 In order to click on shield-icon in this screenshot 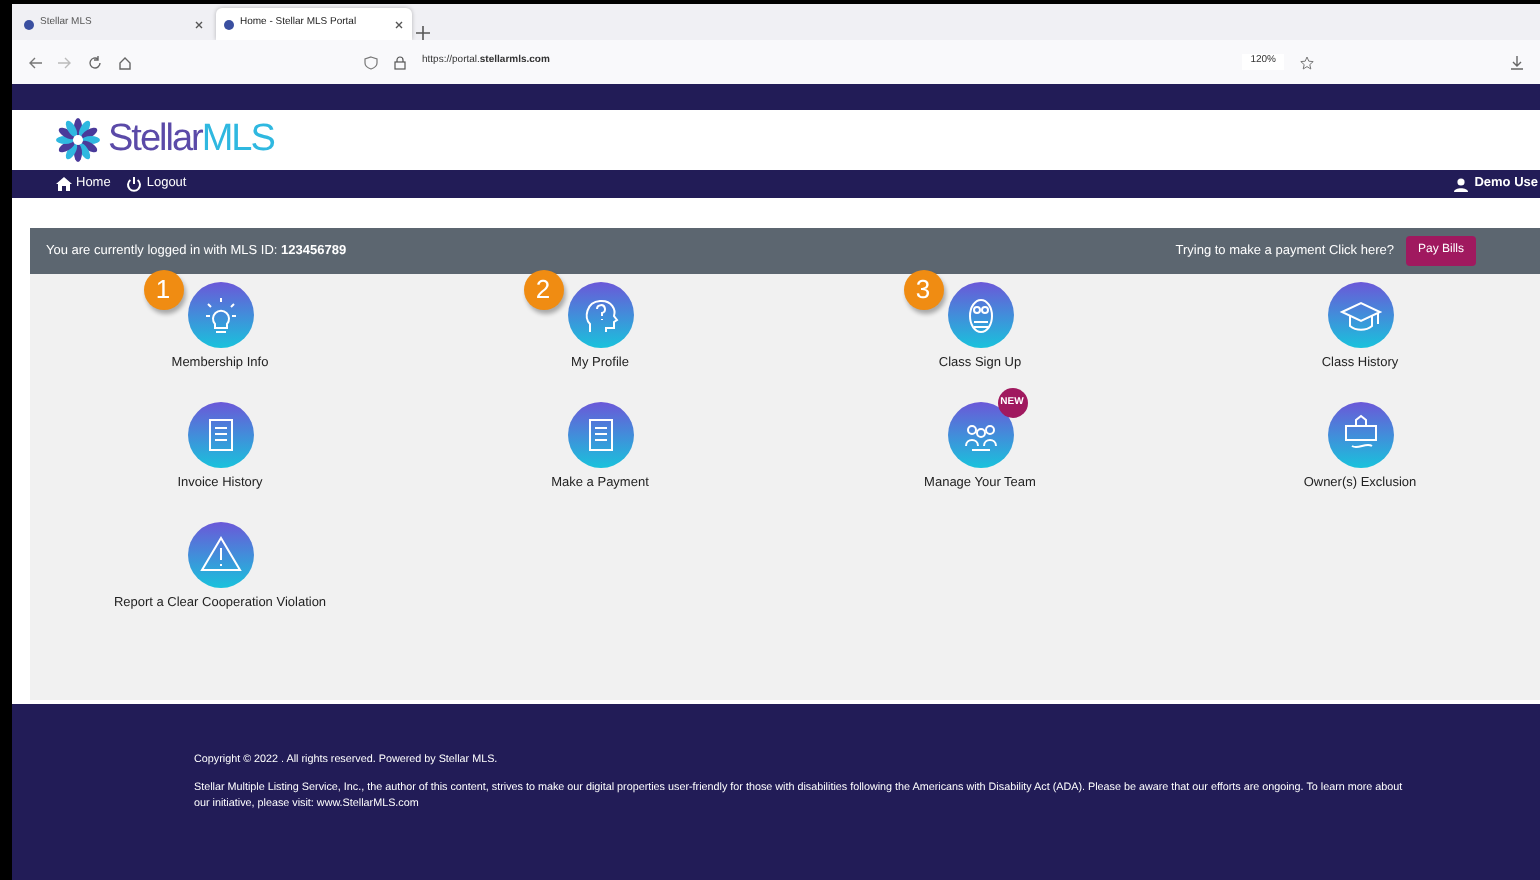, I will do `click(371, 62)`.